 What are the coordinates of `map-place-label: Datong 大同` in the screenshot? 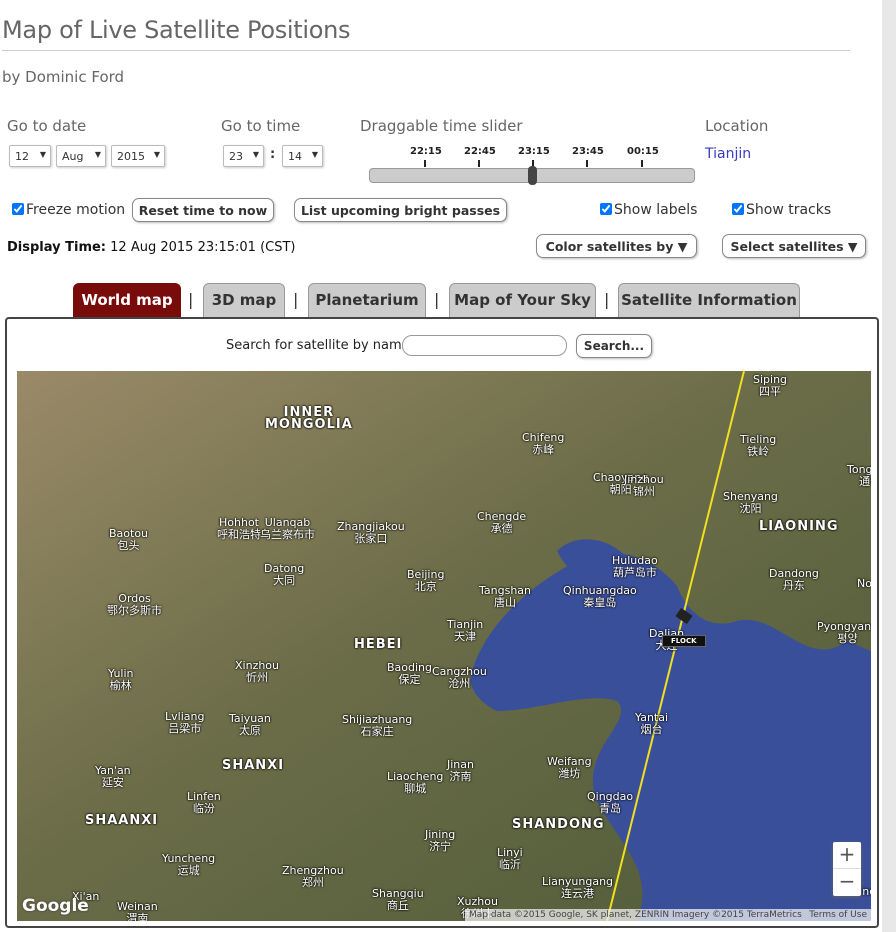 It's located at (284, 574).